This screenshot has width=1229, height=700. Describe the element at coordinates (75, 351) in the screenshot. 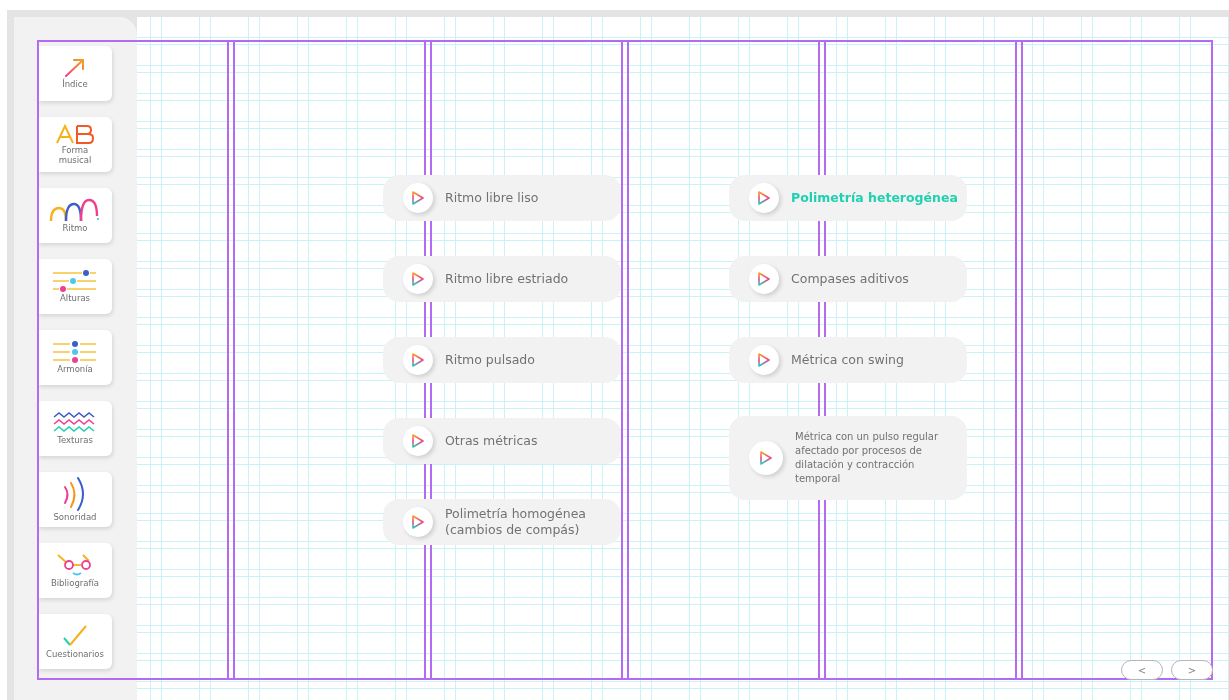

I see `chord-icon` at that location.